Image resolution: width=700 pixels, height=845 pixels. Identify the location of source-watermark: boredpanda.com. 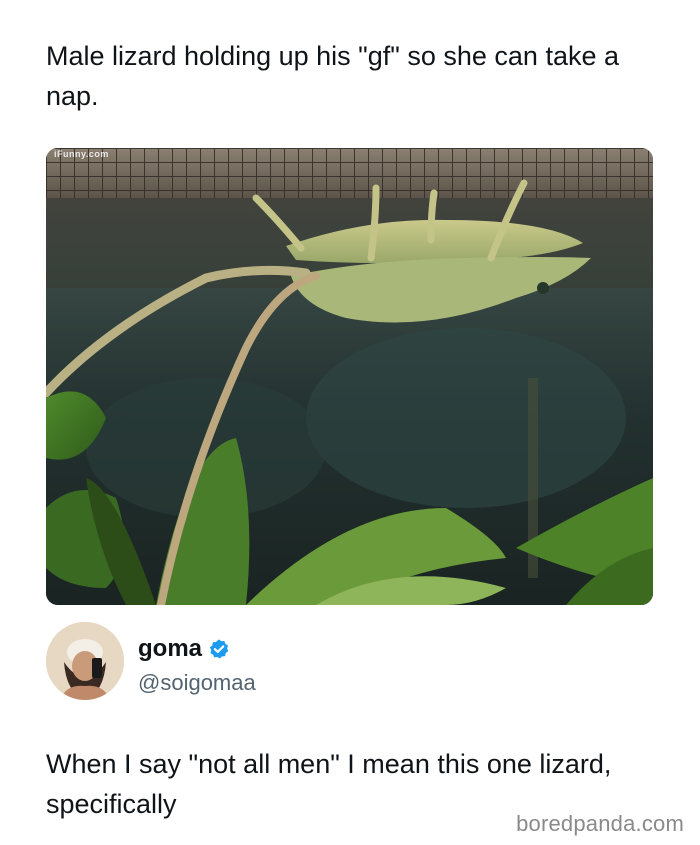
(600, 823).